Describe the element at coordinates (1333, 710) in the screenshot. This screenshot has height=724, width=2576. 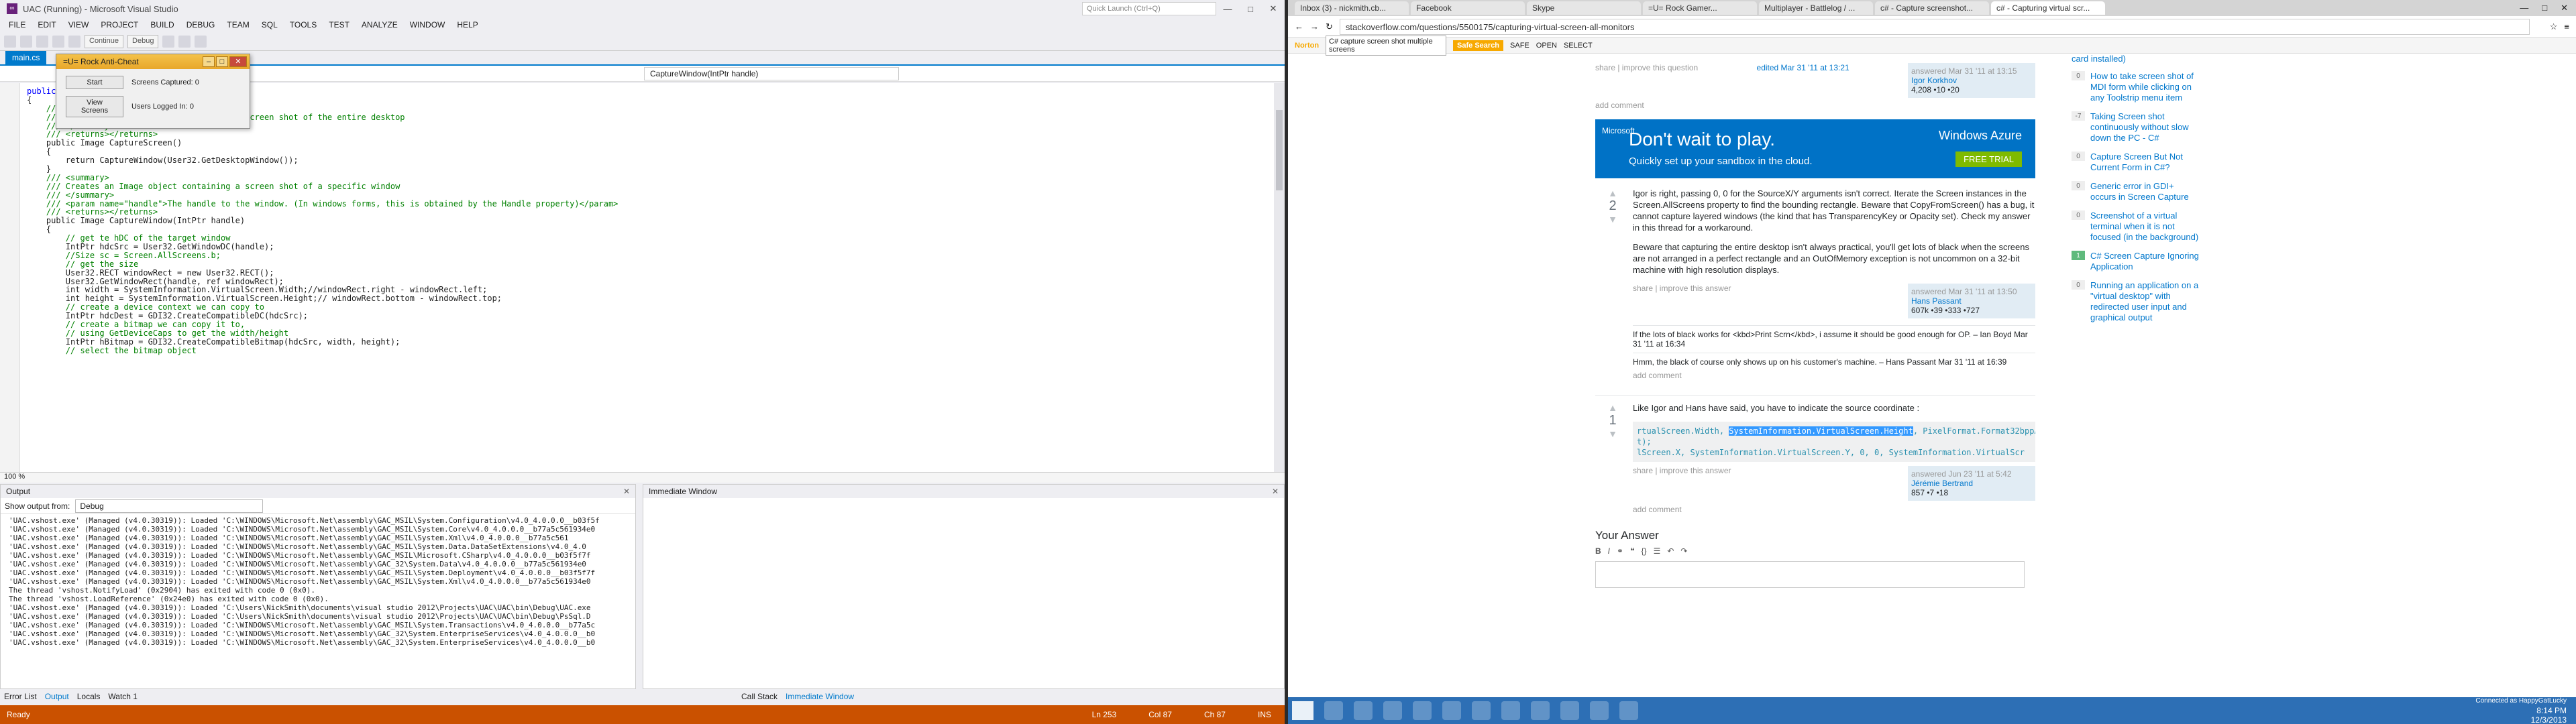
I see `chrome-taskbar-icon` at that location.